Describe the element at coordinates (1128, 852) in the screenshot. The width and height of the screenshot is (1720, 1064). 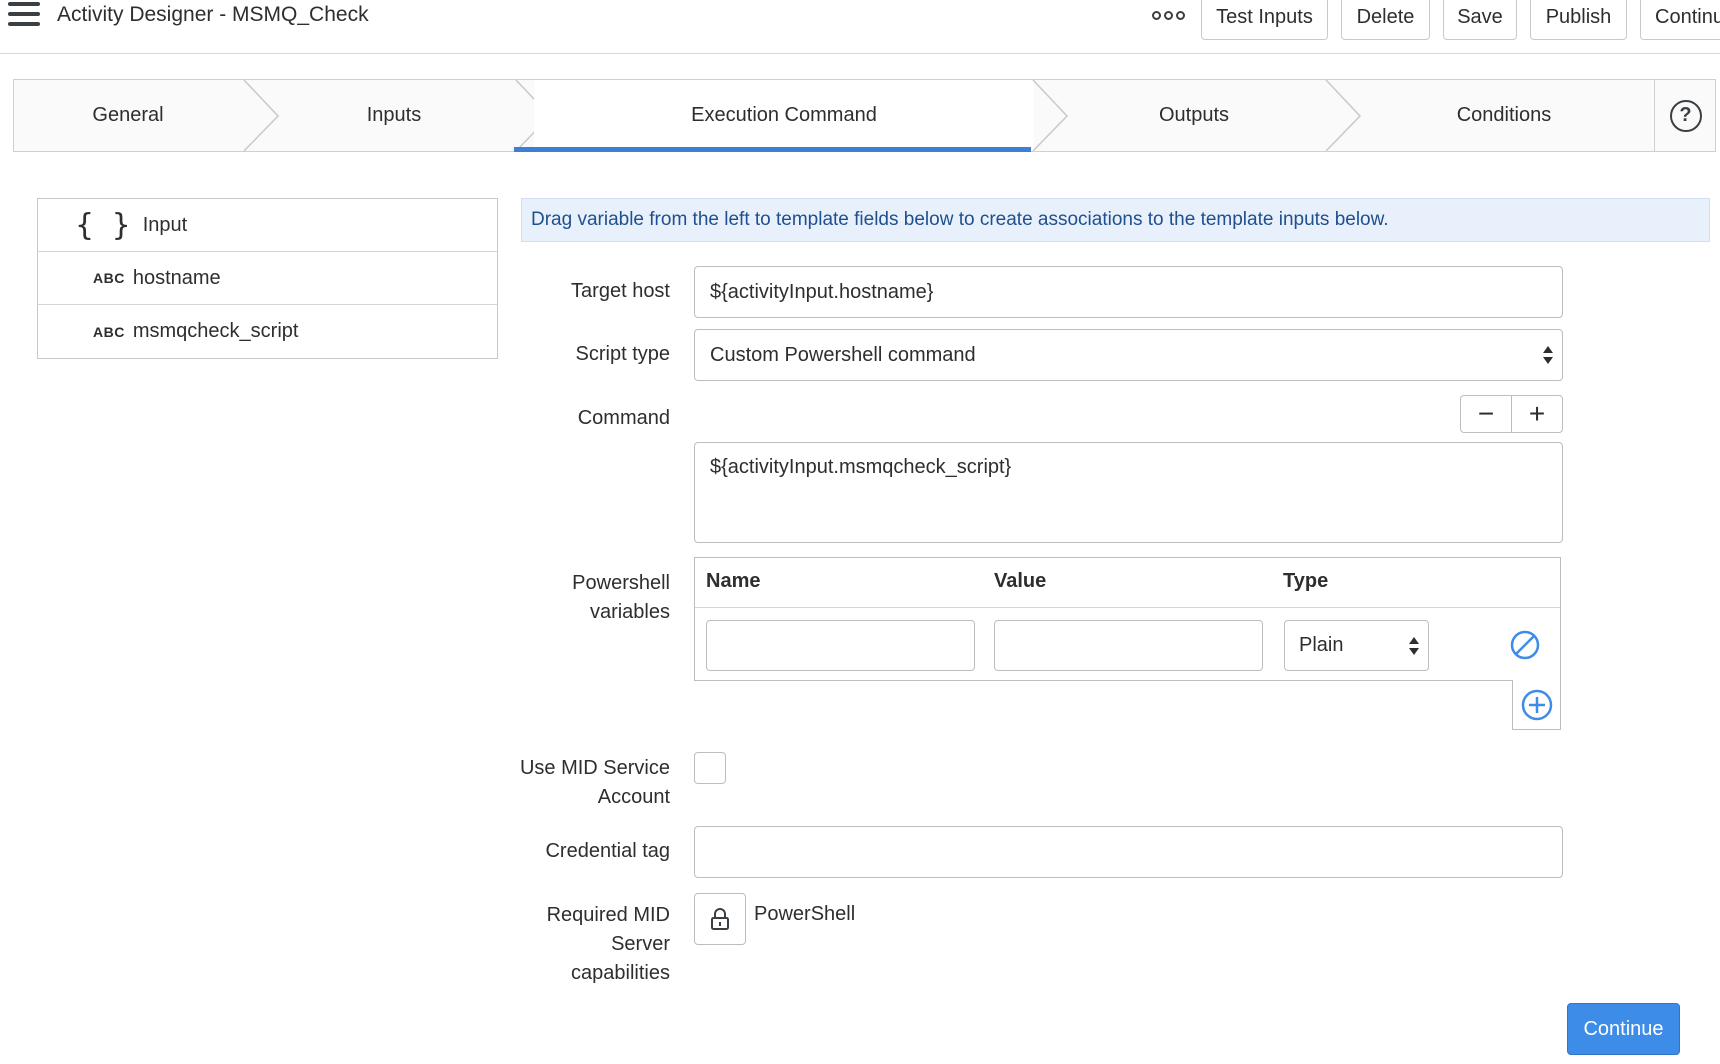
I see `credential-tag-input` at that location.